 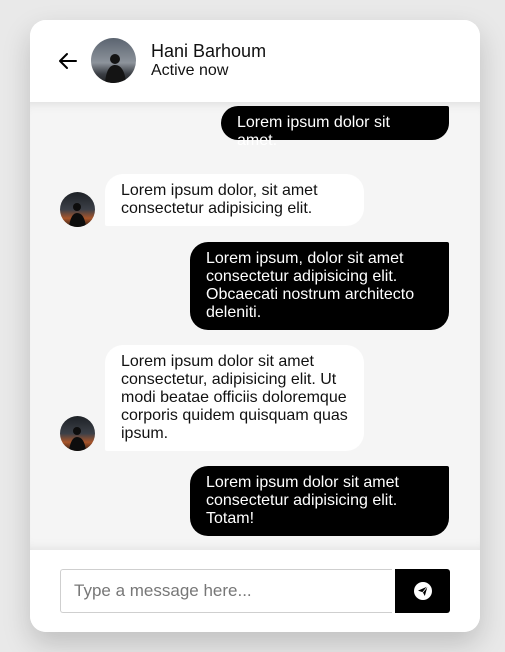 I want to click on arrow-left-icon, so click(x=68, y=61).